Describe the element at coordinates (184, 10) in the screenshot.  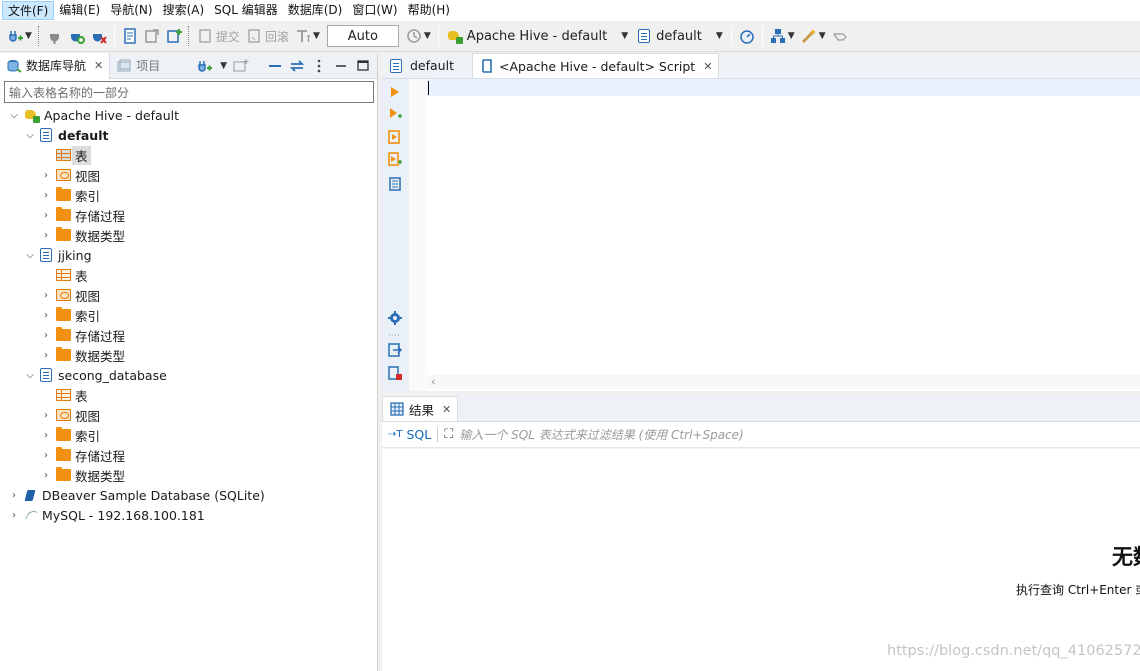
I see `menu-search: 搜索(A)` at that location.